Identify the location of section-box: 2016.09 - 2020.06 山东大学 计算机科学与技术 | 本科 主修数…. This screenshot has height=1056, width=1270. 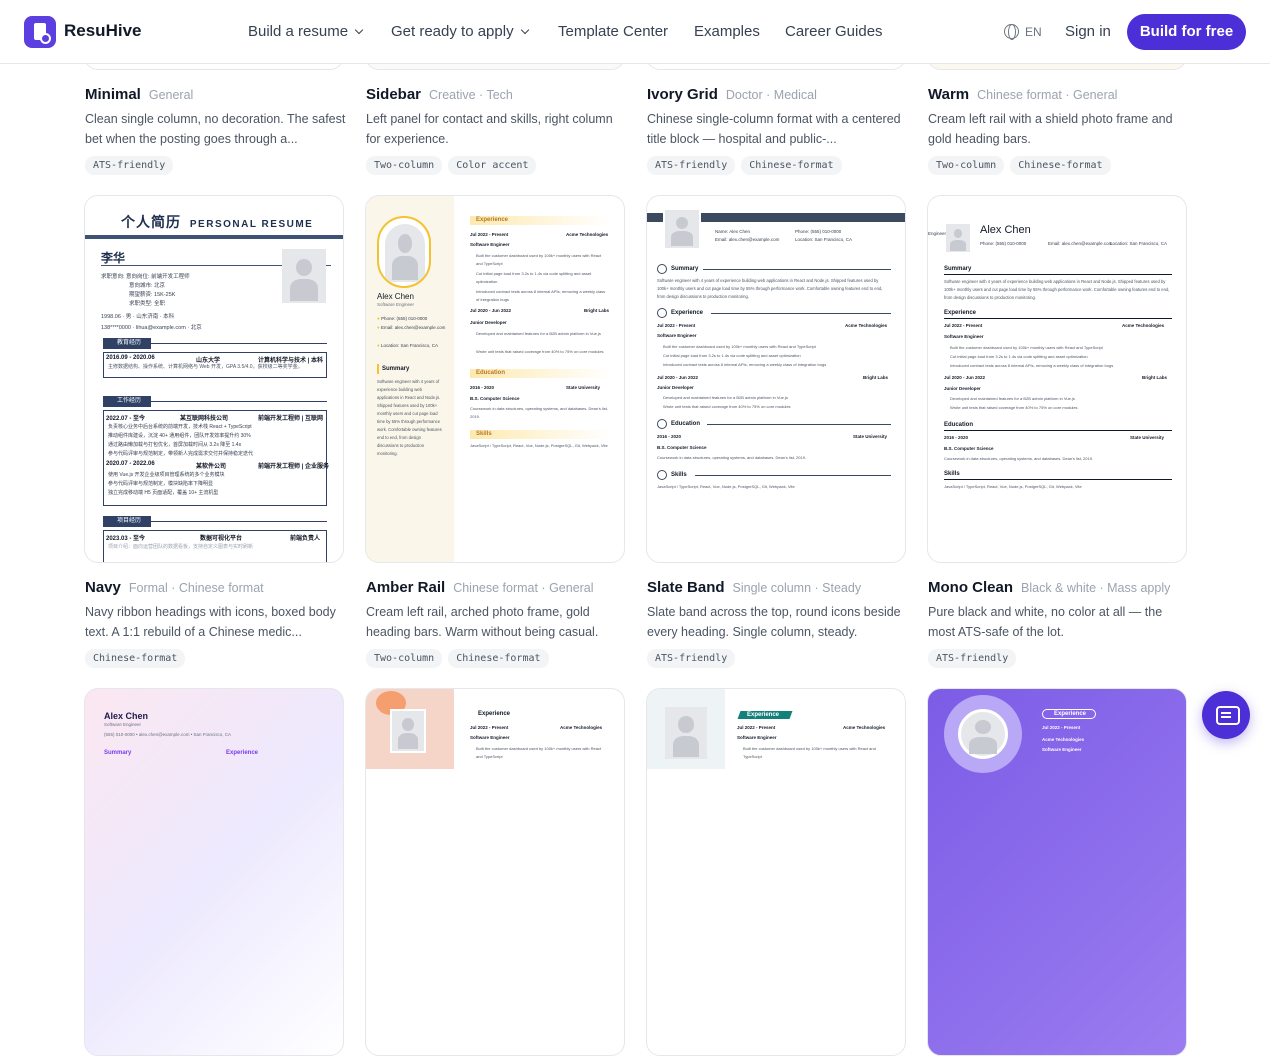
(215, 365).